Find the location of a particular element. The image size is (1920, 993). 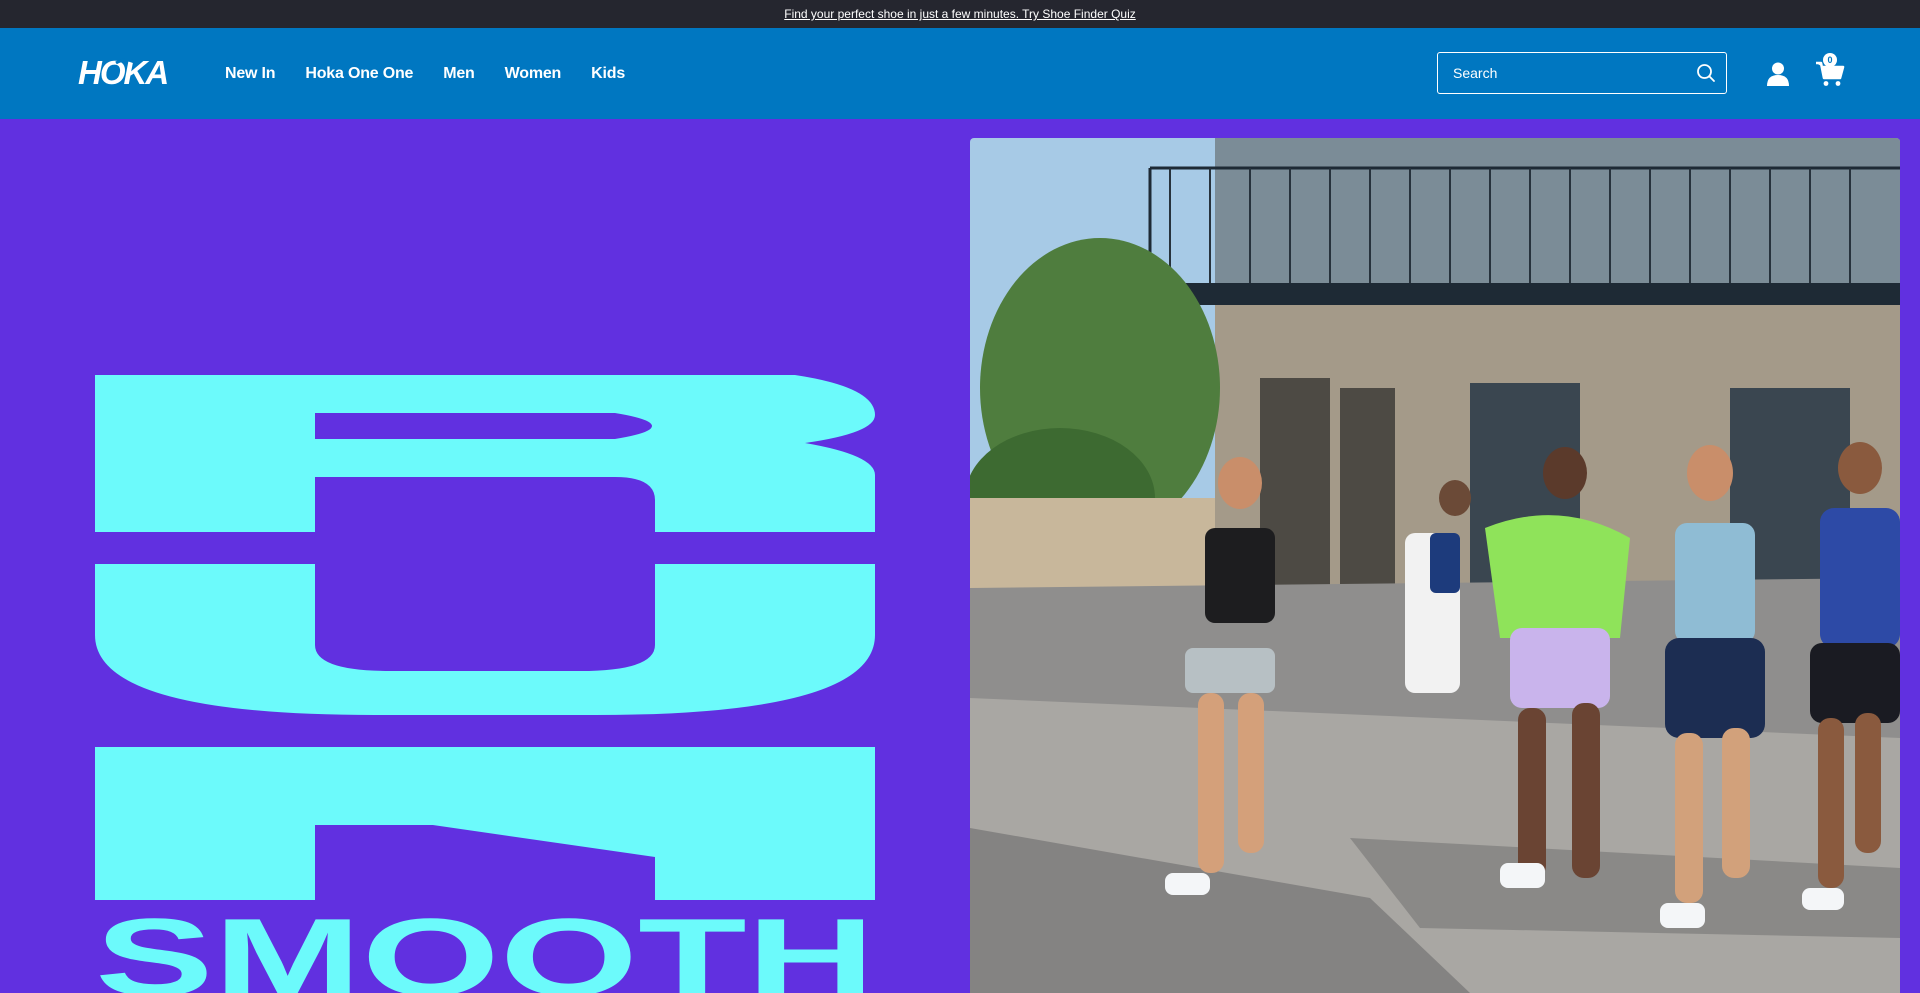

user-icon is located at coordinates (1778, 74).